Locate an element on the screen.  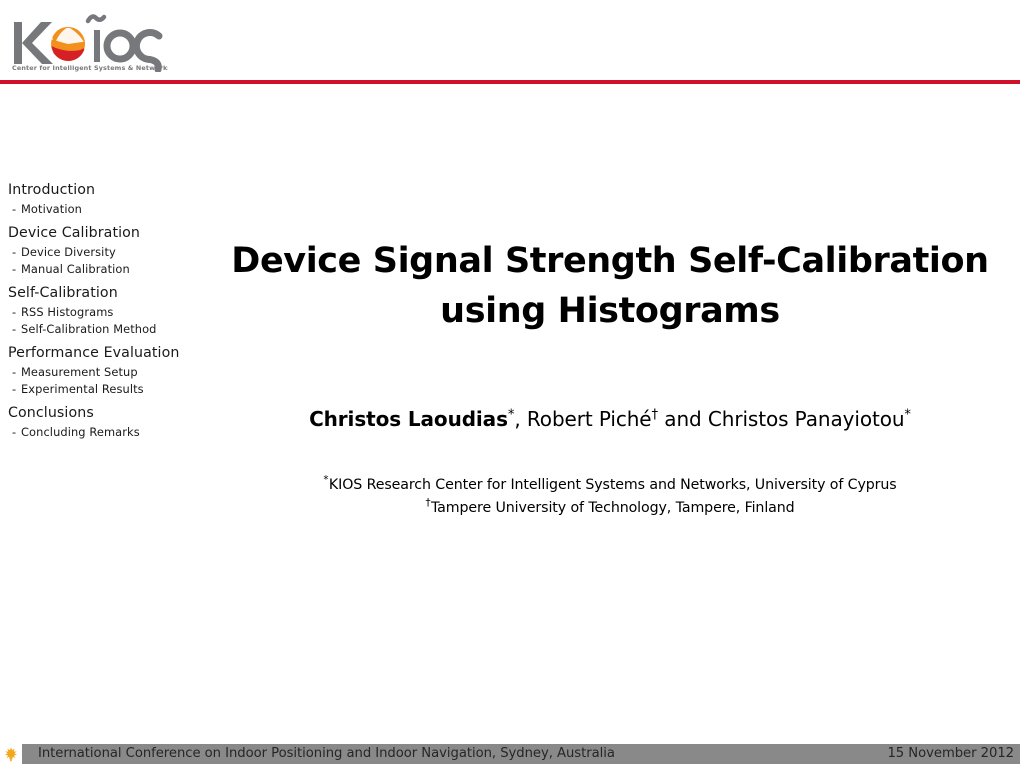
toc-subitem-label: Self-Calibration Method is located at coordinates (89, 329).